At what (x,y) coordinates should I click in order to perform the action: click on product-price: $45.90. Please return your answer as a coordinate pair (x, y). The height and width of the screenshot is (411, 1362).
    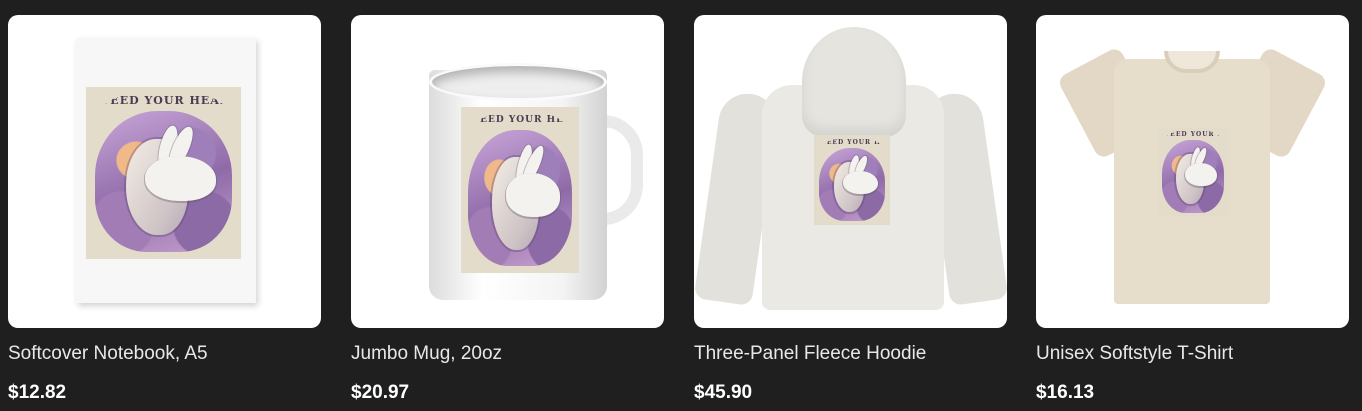
    Looking at the image, I should click on (723, 392).